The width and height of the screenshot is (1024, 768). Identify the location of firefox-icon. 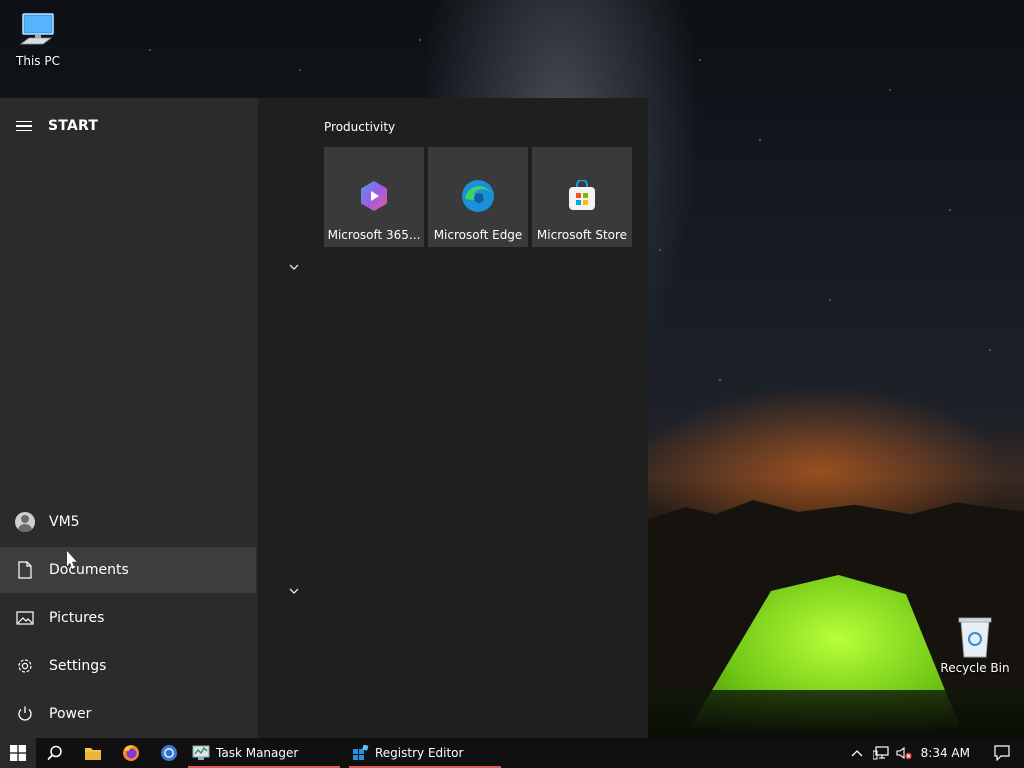
(131, 753).